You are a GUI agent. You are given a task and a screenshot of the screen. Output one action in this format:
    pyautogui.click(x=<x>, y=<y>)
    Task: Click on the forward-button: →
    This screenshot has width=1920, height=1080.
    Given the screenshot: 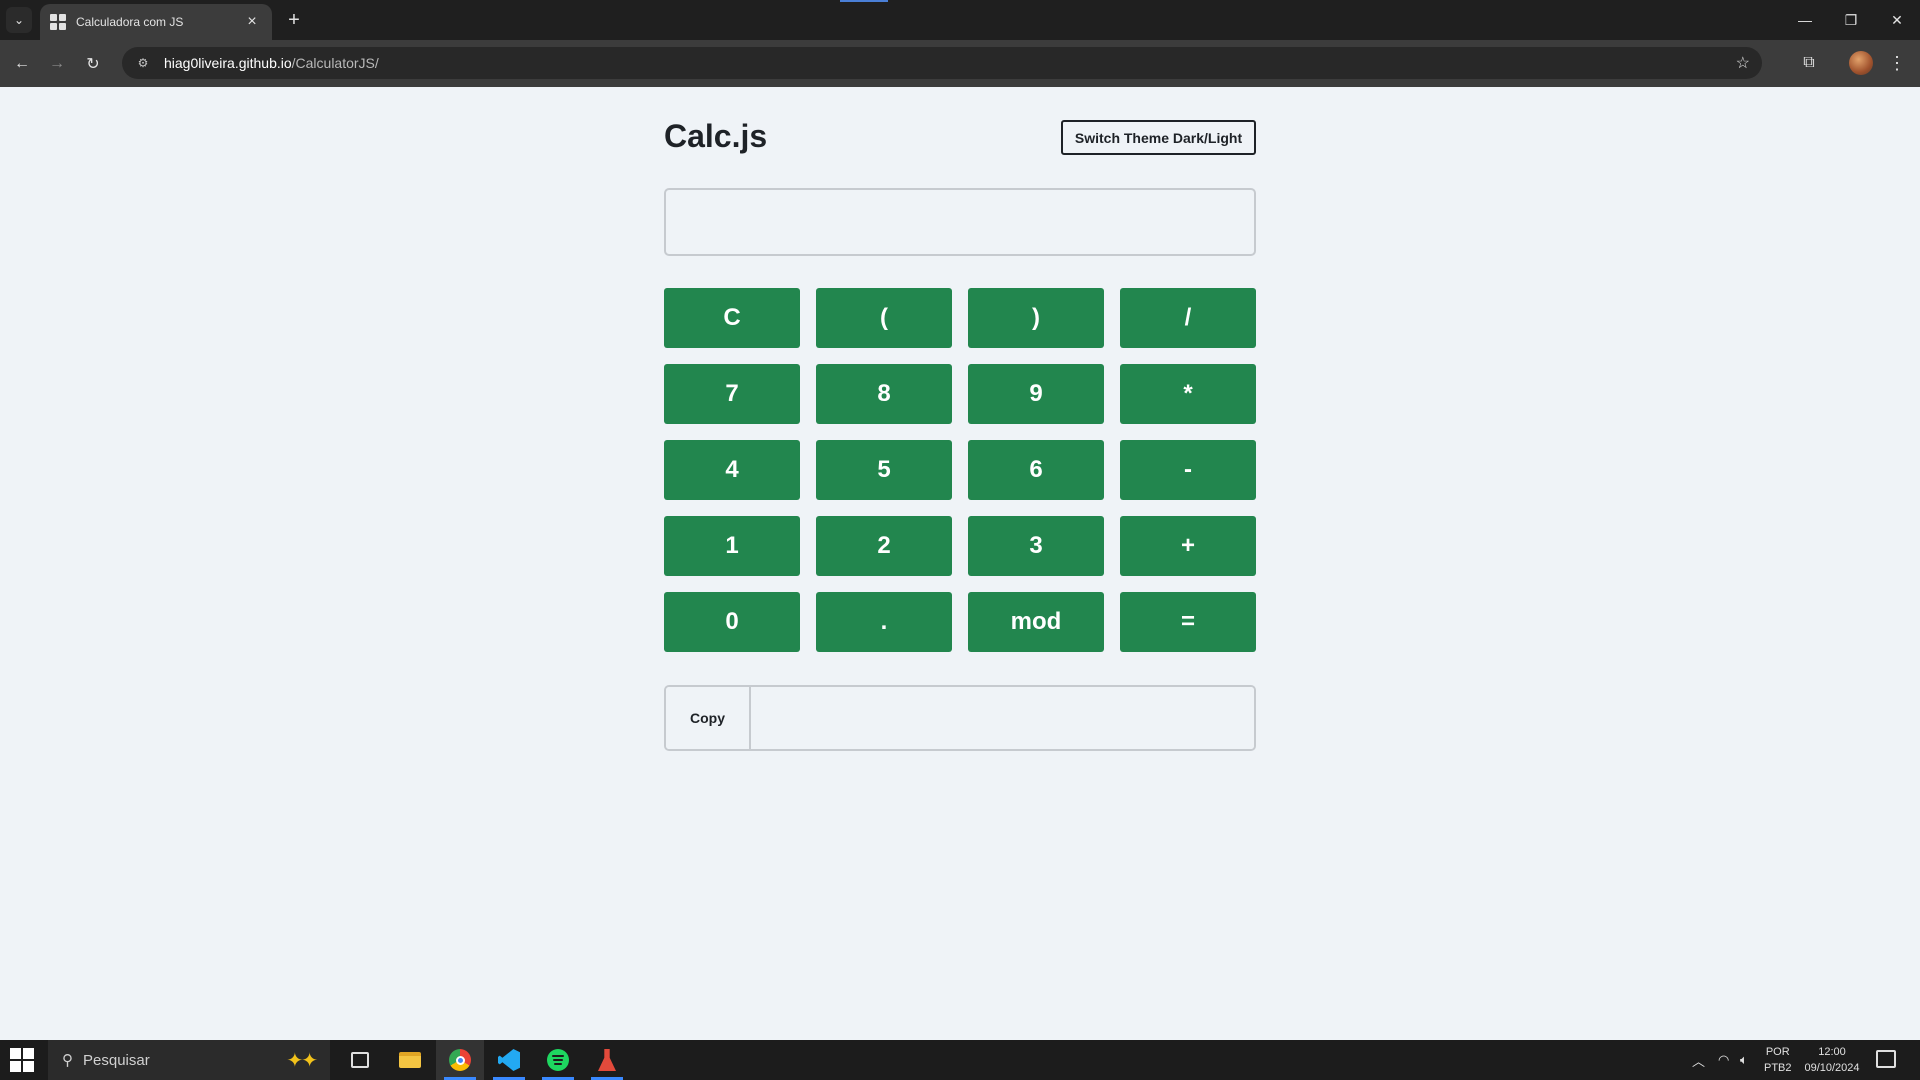 What is the action you would take?
    pyautogui.click(x=57, y=64)
    